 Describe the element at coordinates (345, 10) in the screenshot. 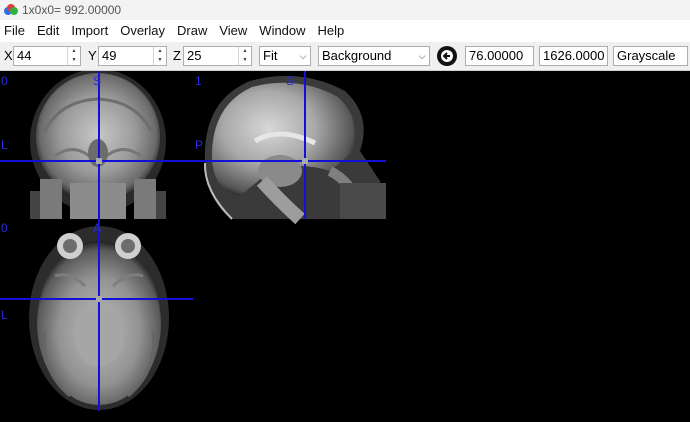

I see `title-bar: 1x0x0= 992.00000` at that location.